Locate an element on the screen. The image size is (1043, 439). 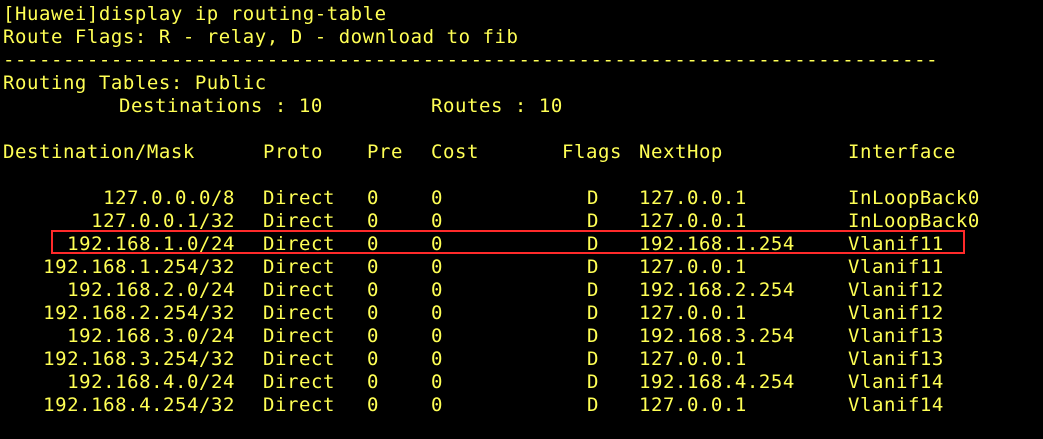
row-destination: 192.168.4.0/24 is located at coordinates (151, 382).